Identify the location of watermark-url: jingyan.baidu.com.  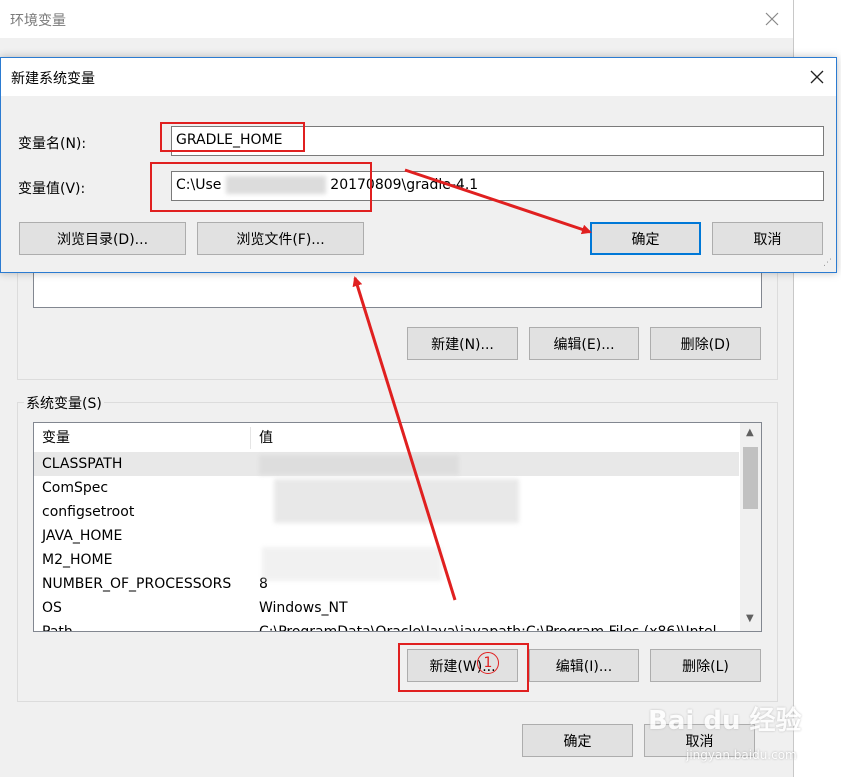
(741, 755).